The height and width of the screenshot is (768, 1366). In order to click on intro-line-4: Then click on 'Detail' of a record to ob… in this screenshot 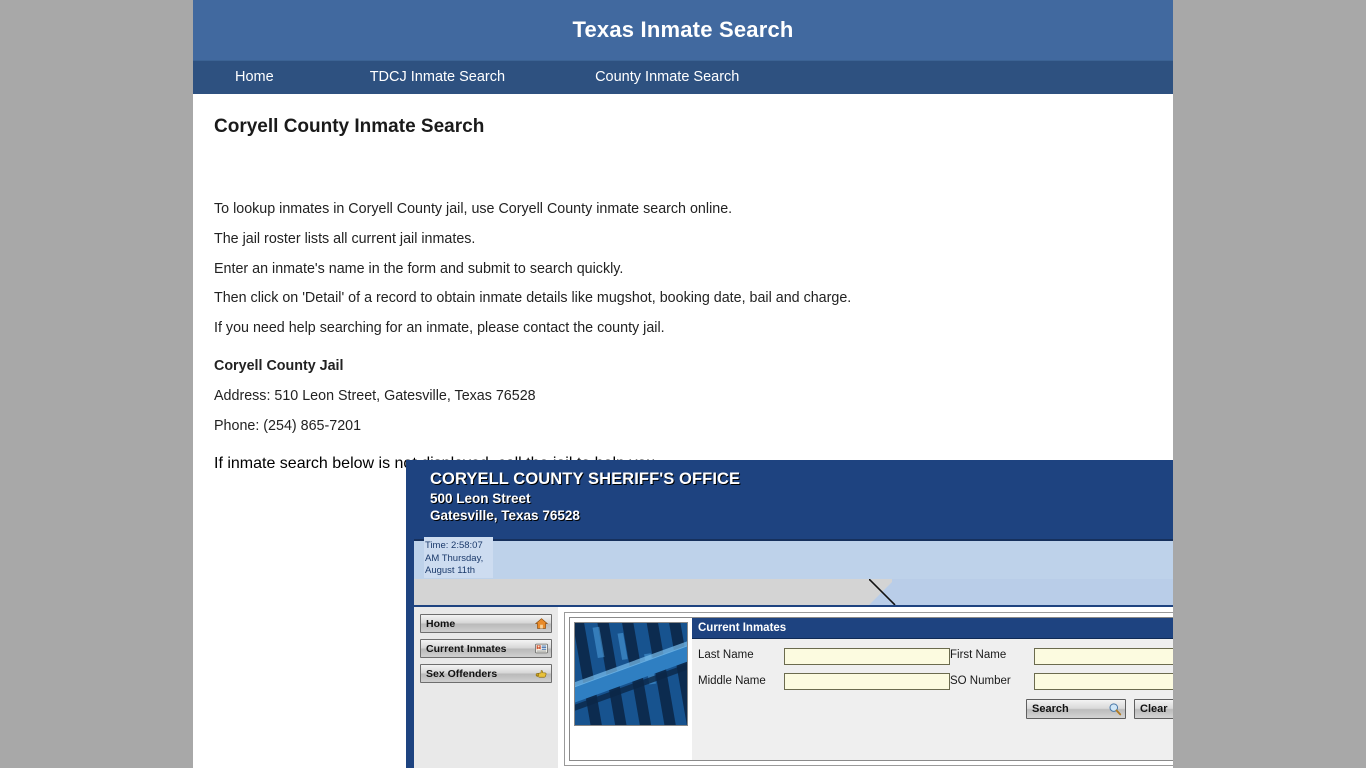, I will do `click(533, 298)`.